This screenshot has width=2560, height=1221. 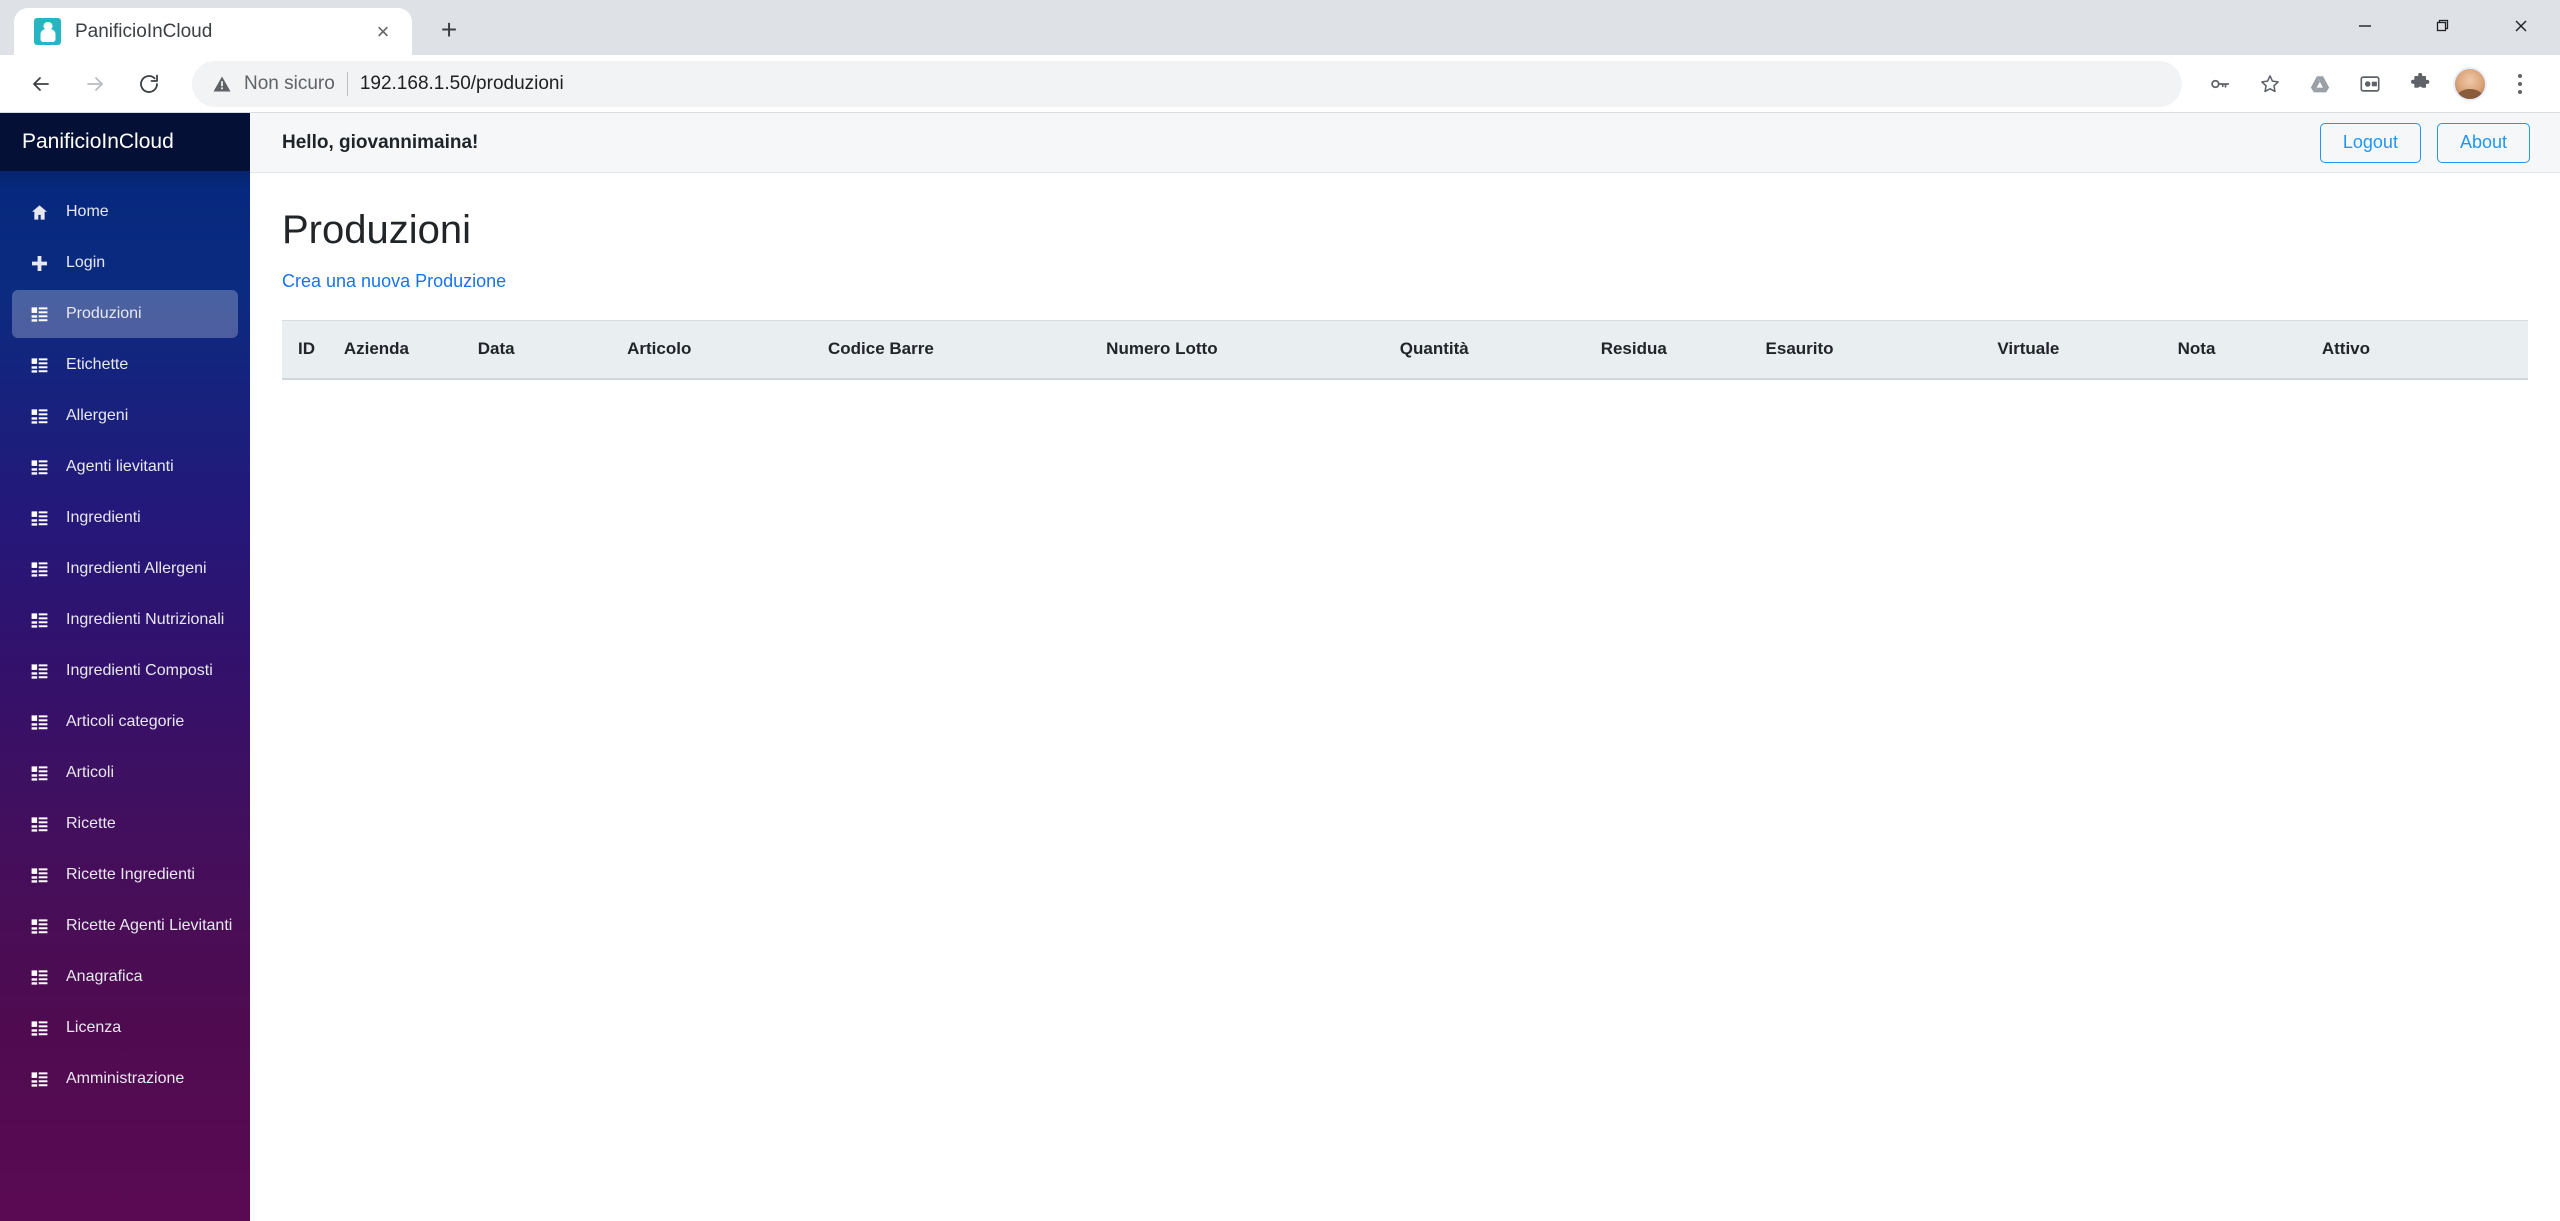 I want to click on sidebar-item-label: Ricette, so click(x=91, y=823).